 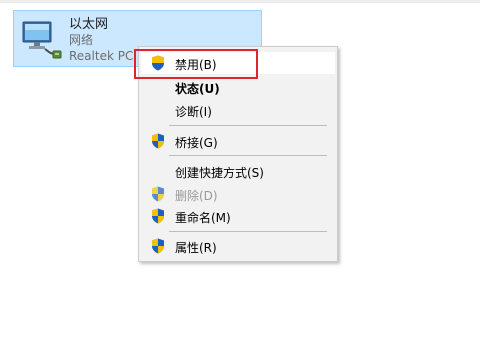 What do you see at coordinates (196, 196) in the screenshot?
I see `menu-item-label: 删除(D)` at bounding box center [196, 196].